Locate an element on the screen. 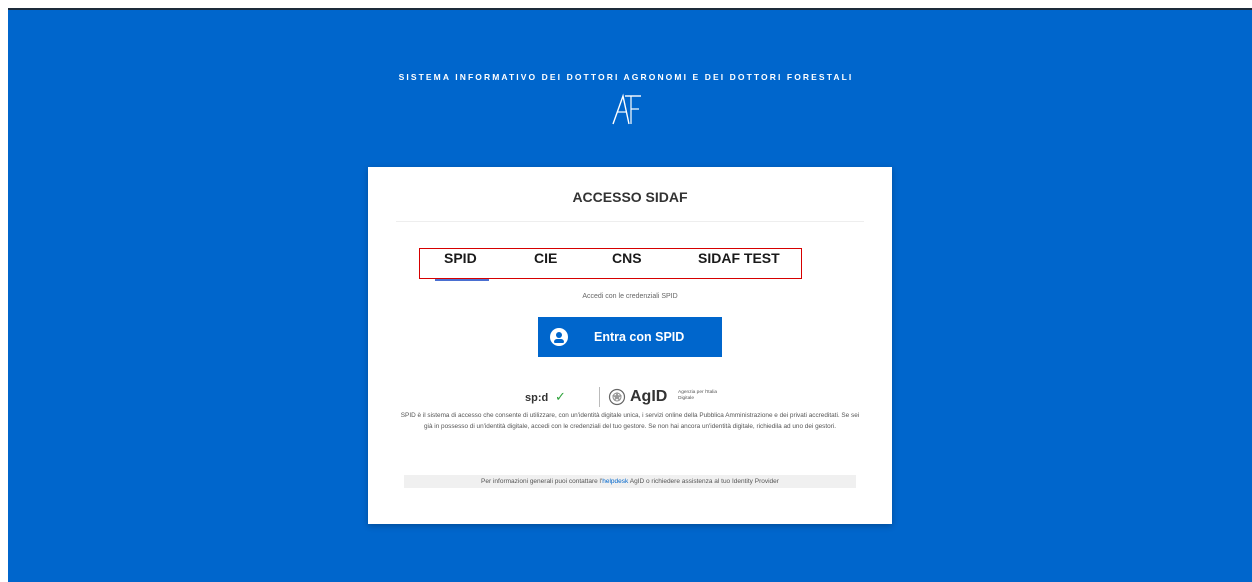 The height and width of the screenshot is (582, 1252). af-logo-icon is located at coordinates (627, 110).